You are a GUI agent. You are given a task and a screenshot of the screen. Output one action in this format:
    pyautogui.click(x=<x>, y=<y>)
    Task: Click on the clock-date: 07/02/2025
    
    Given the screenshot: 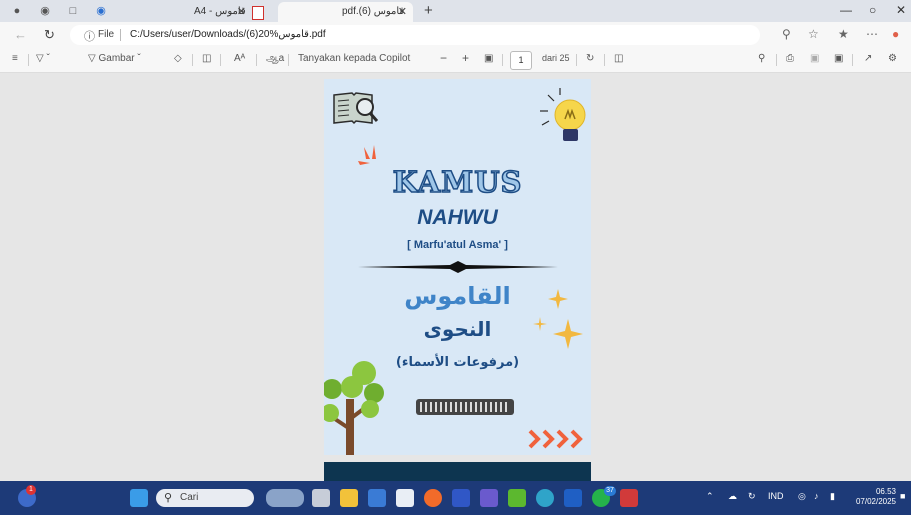 What is the action you would take?
    pyautogui.click(x=875, y=501)
    